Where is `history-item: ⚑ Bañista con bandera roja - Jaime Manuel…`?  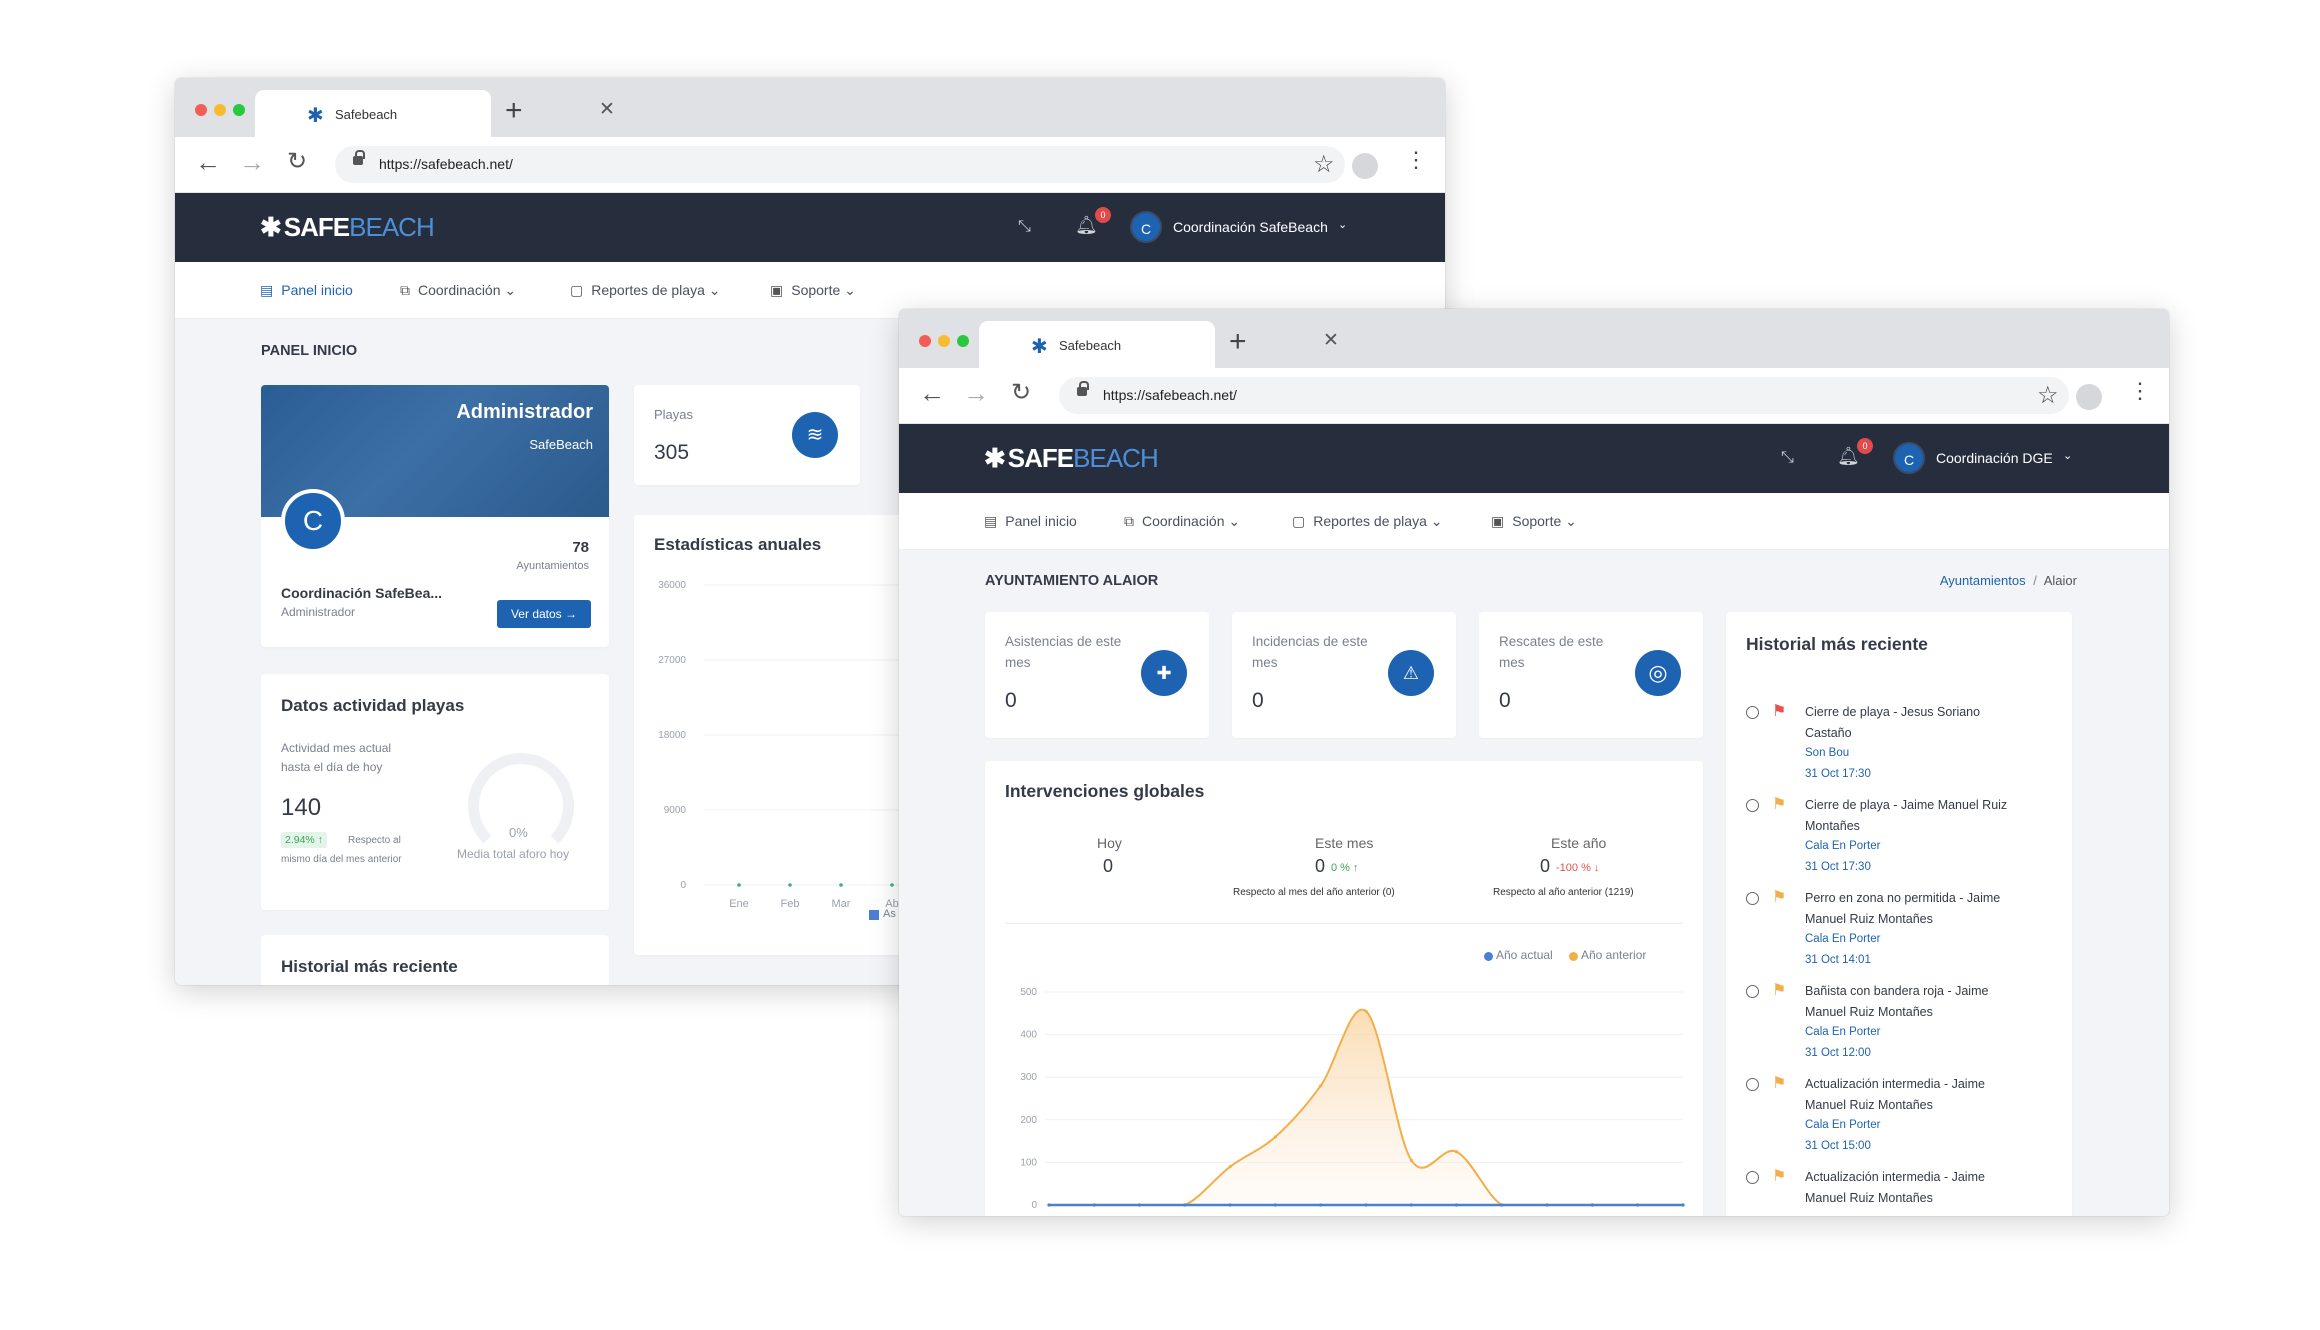 history-item: ⚑ Bañista con bandera roja - Jaime Manuel… is located at coordinates (1899, 1026).